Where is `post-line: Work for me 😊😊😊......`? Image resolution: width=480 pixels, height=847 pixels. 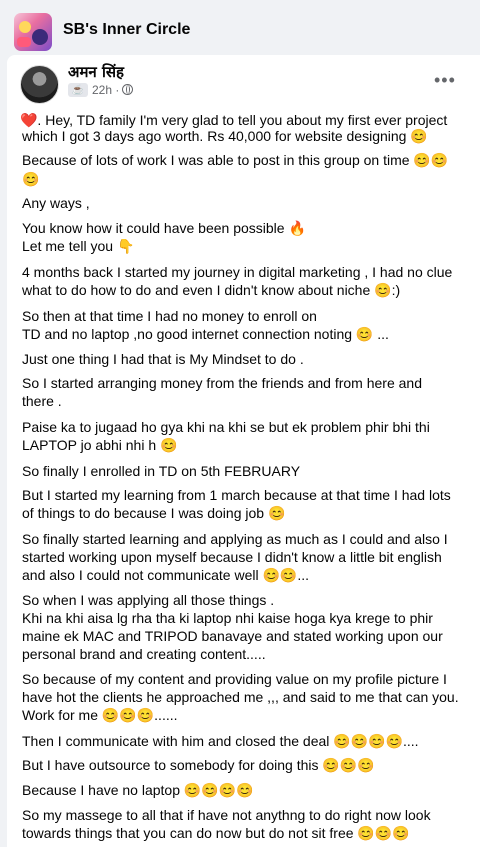 post-line: Work for me 😊😊😊...... is located at coordinates (100, 715).